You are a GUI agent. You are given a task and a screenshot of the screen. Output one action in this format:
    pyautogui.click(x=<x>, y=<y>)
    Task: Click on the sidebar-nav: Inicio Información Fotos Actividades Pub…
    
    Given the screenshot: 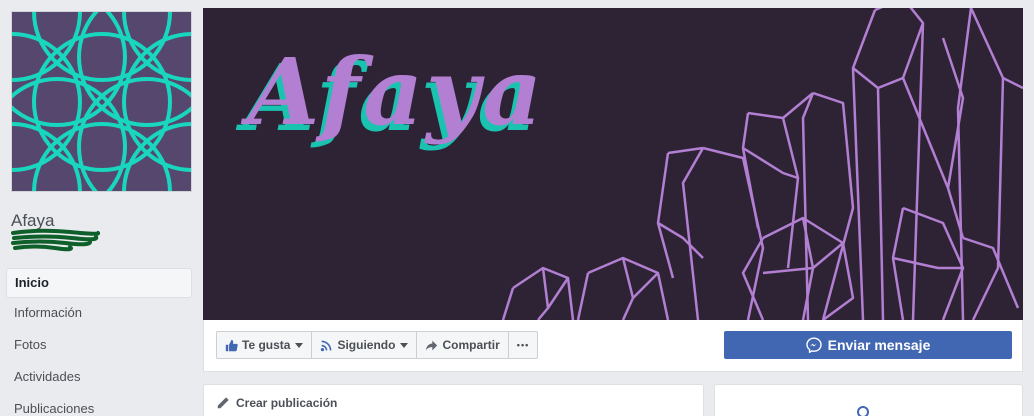 What is the action you would take?
    pyautogui.click(x=99, y=342)
    